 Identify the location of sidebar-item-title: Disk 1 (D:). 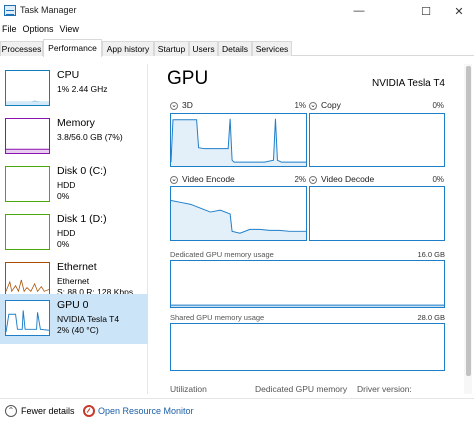
(82, 219).